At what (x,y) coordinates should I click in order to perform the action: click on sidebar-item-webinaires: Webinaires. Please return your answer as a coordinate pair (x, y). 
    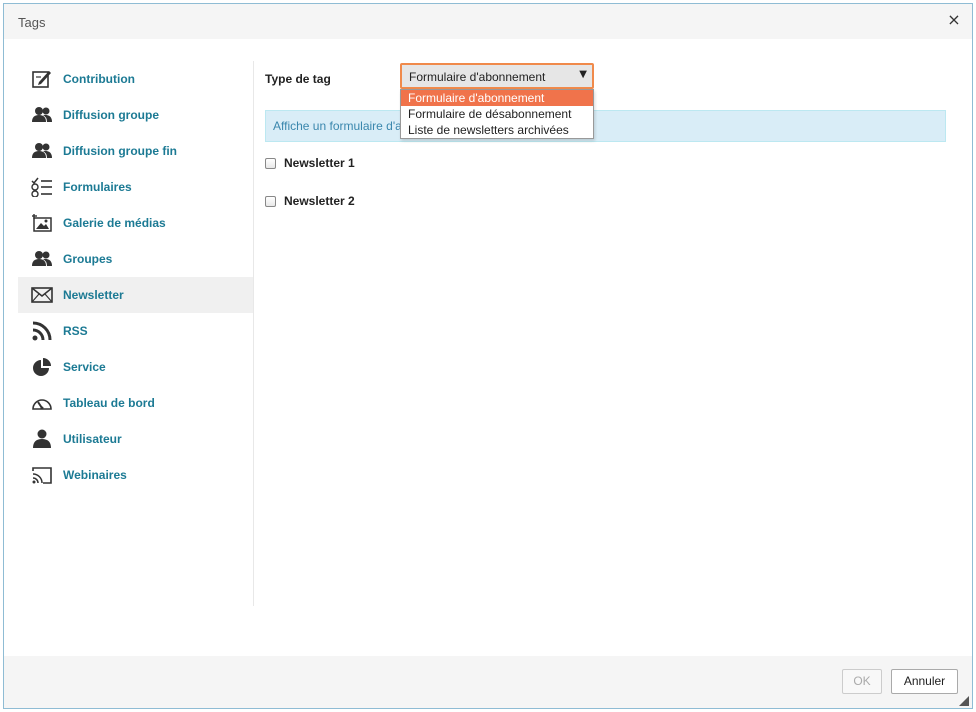
    Looking at the image, I should click on (136, 475).